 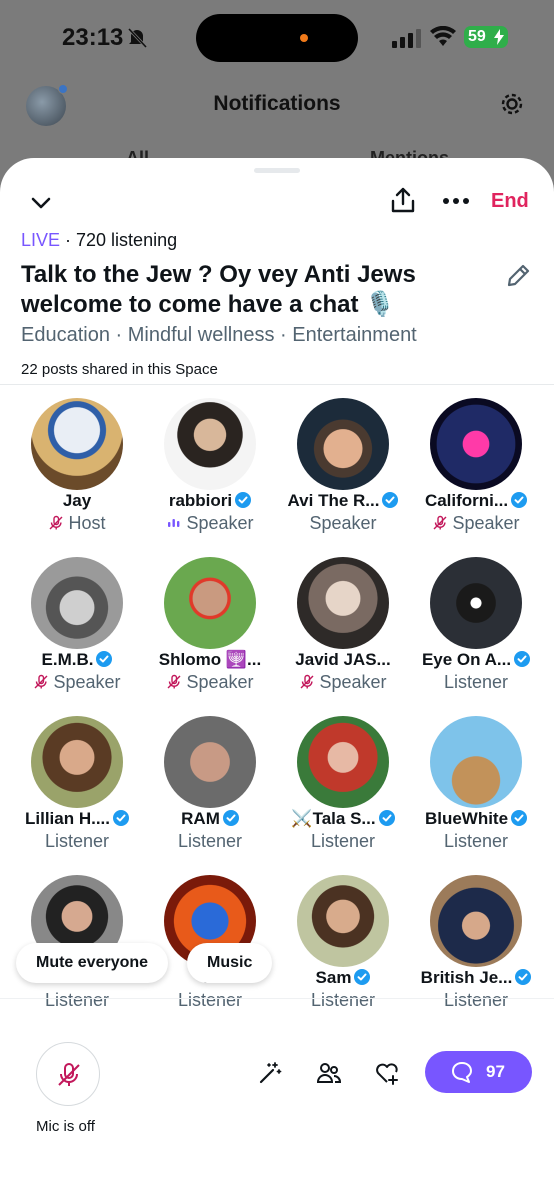 I want to click on participant: ⚔️Tala S... Listener, so click(x=343, y=791).